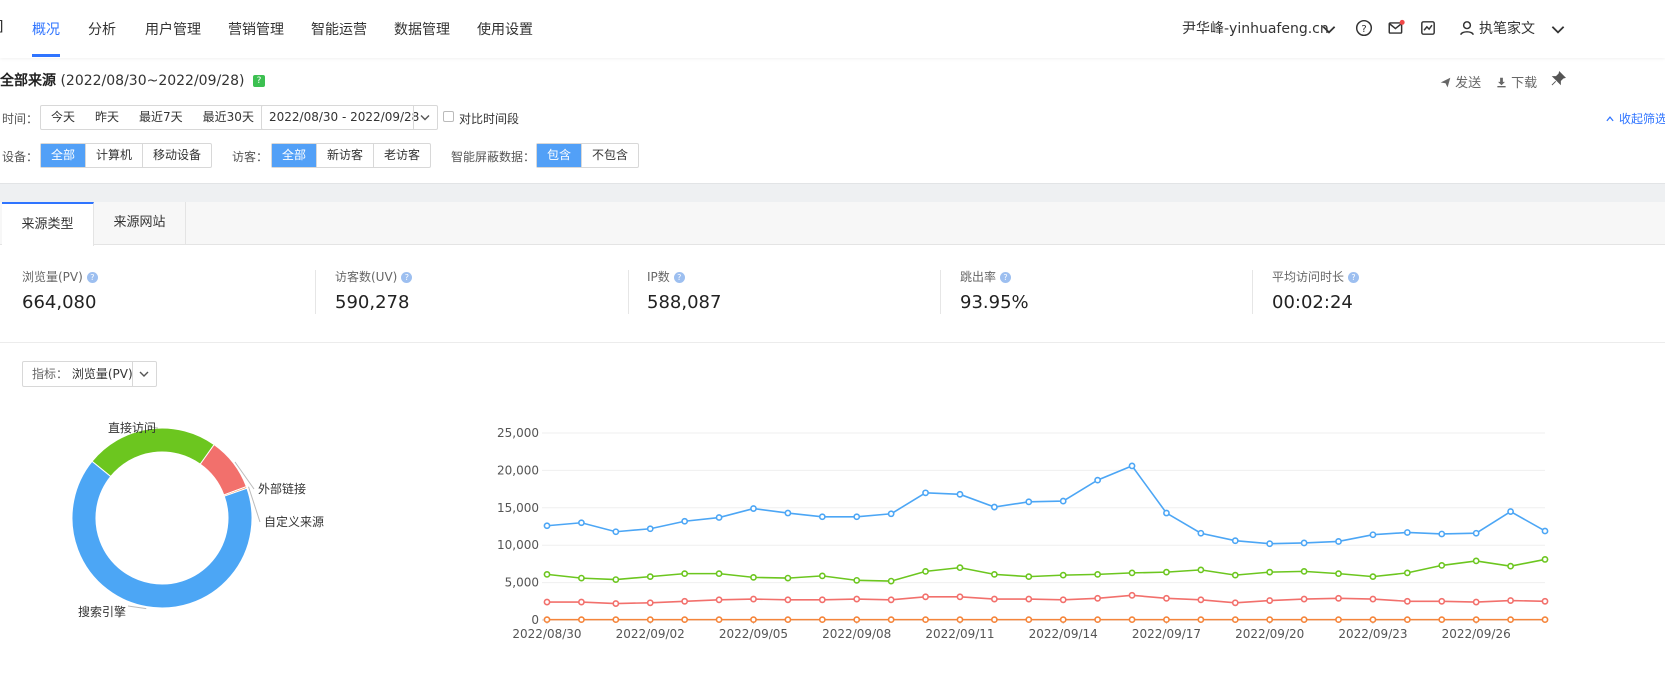 Image resolution: width=1665 pixels, height=698 pixels. What do you see at coordinates (425, 117) in the screenshot?
I see `date-range-dropdown` at bounding box center [425, 117].